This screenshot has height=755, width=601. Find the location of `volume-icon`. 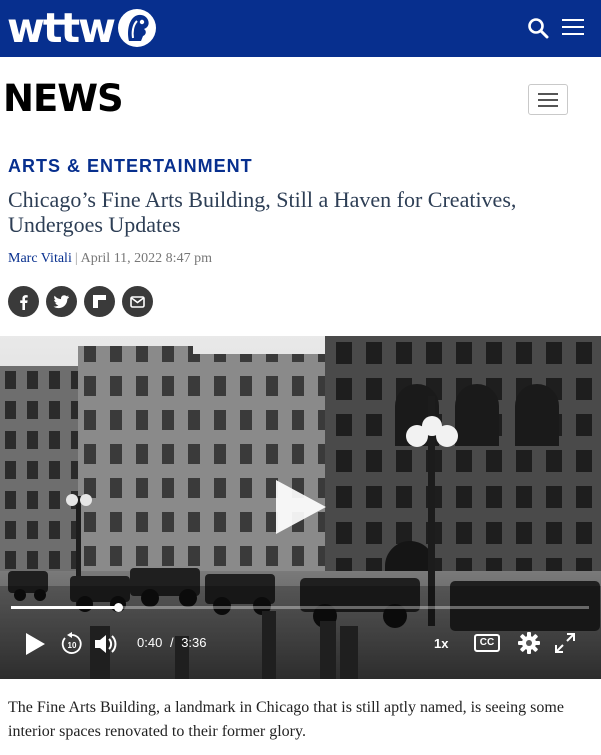

volume-icon is located at coordinates (107, 644).